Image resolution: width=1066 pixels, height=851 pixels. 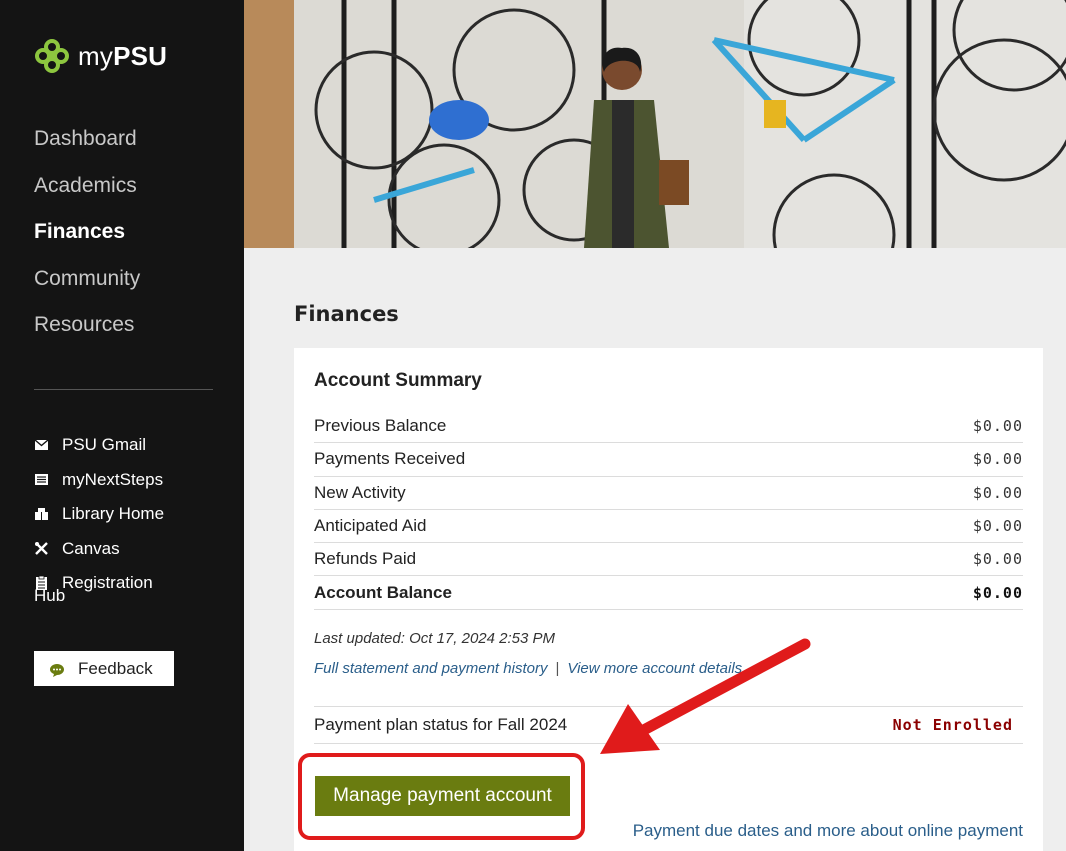 What do you see at coordinates (52, 56) in the screenshot?
I see `psu-cross-icon` at bounding box center [52, 56].